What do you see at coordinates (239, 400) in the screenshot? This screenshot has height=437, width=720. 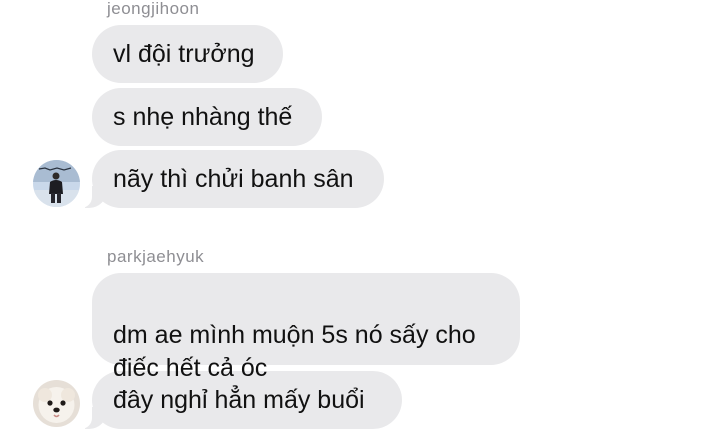 I see `message-text: đây nghỉ hẳn mấy buổi` at bounding box center [239, 400].